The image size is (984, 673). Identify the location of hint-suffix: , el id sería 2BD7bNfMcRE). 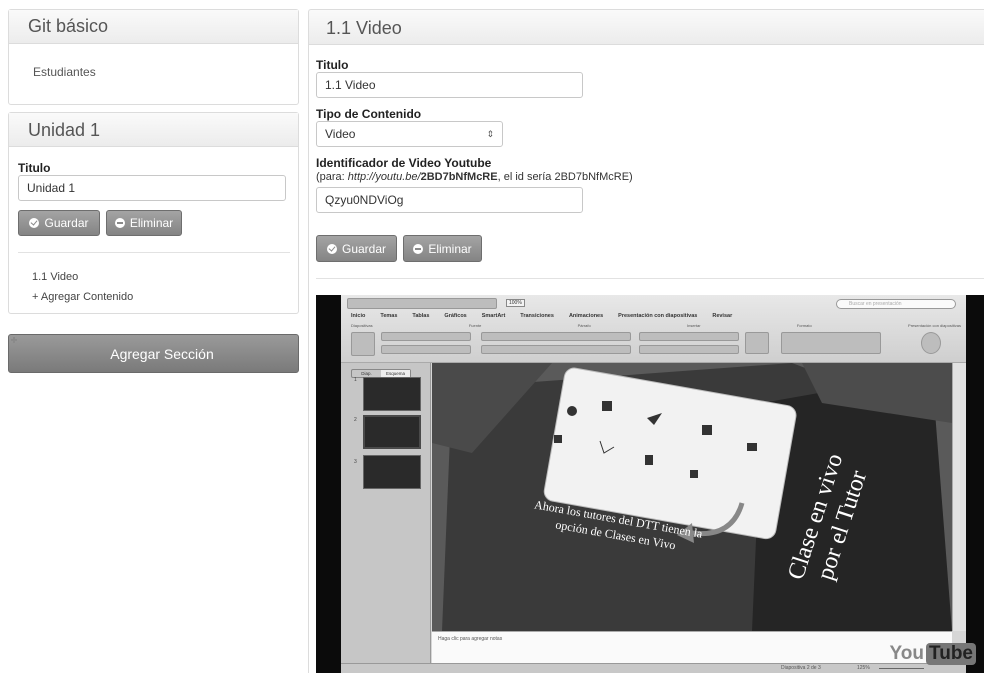
(565, 177).